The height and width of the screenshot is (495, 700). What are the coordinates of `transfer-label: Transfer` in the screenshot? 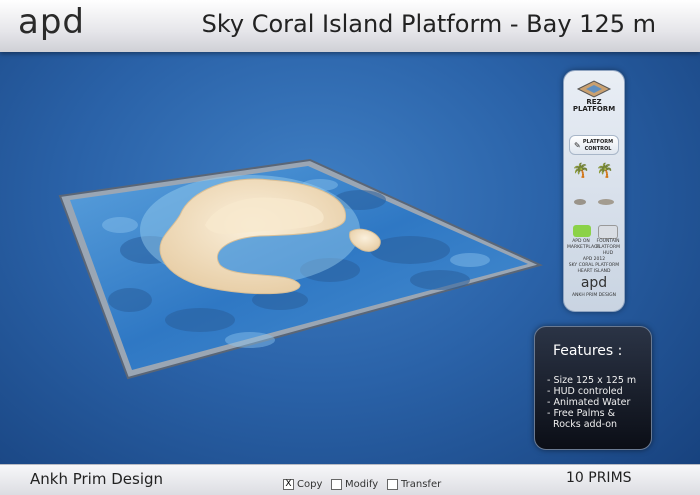 It's located at (421, 484).